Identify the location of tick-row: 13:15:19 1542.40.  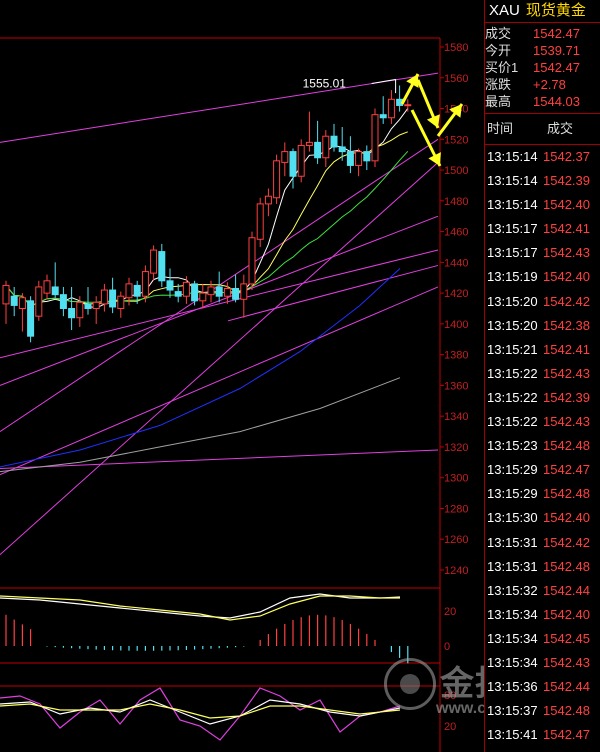
(542, 277).